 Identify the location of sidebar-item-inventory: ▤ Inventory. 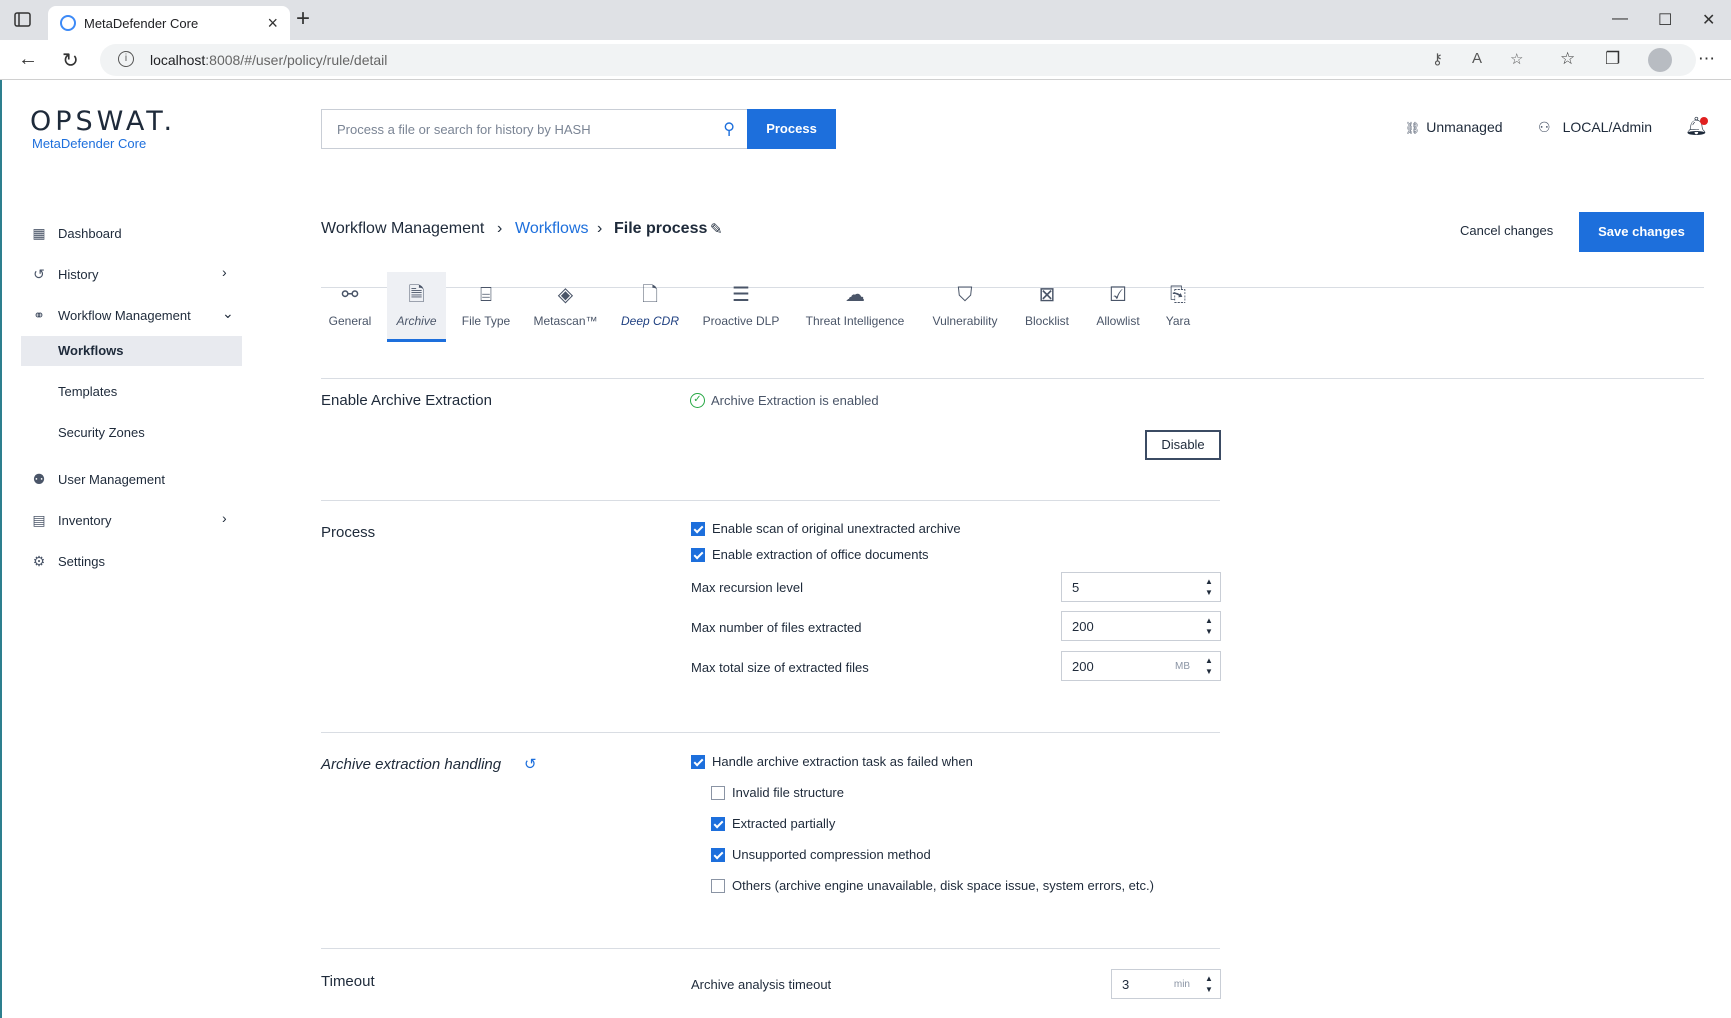
(70, 520).